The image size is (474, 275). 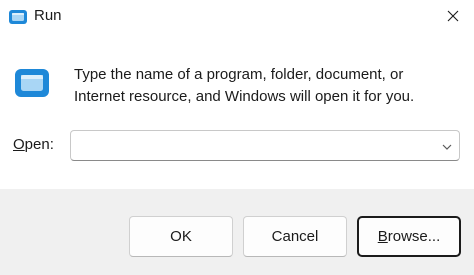 I want to click on cancel-button: Cancel, so click(x=295, y=236).